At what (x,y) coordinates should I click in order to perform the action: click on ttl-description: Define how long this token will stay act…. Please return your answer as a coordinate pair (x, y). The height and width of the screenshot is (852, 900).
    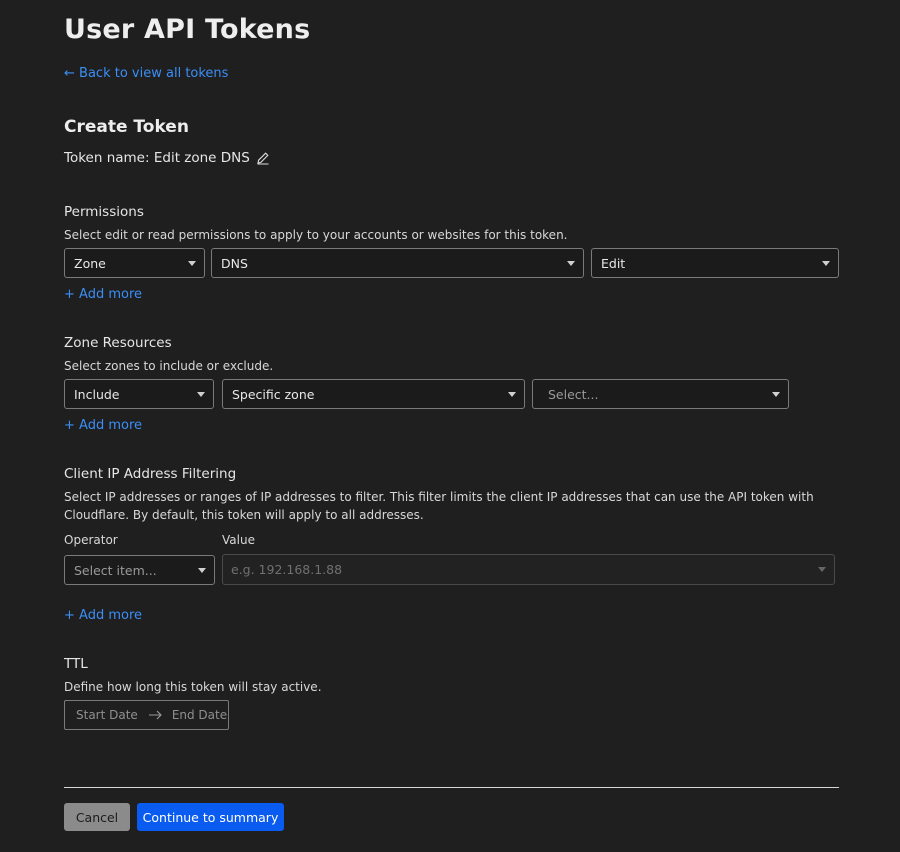
    Looking at the image, I should click on (193, 687).